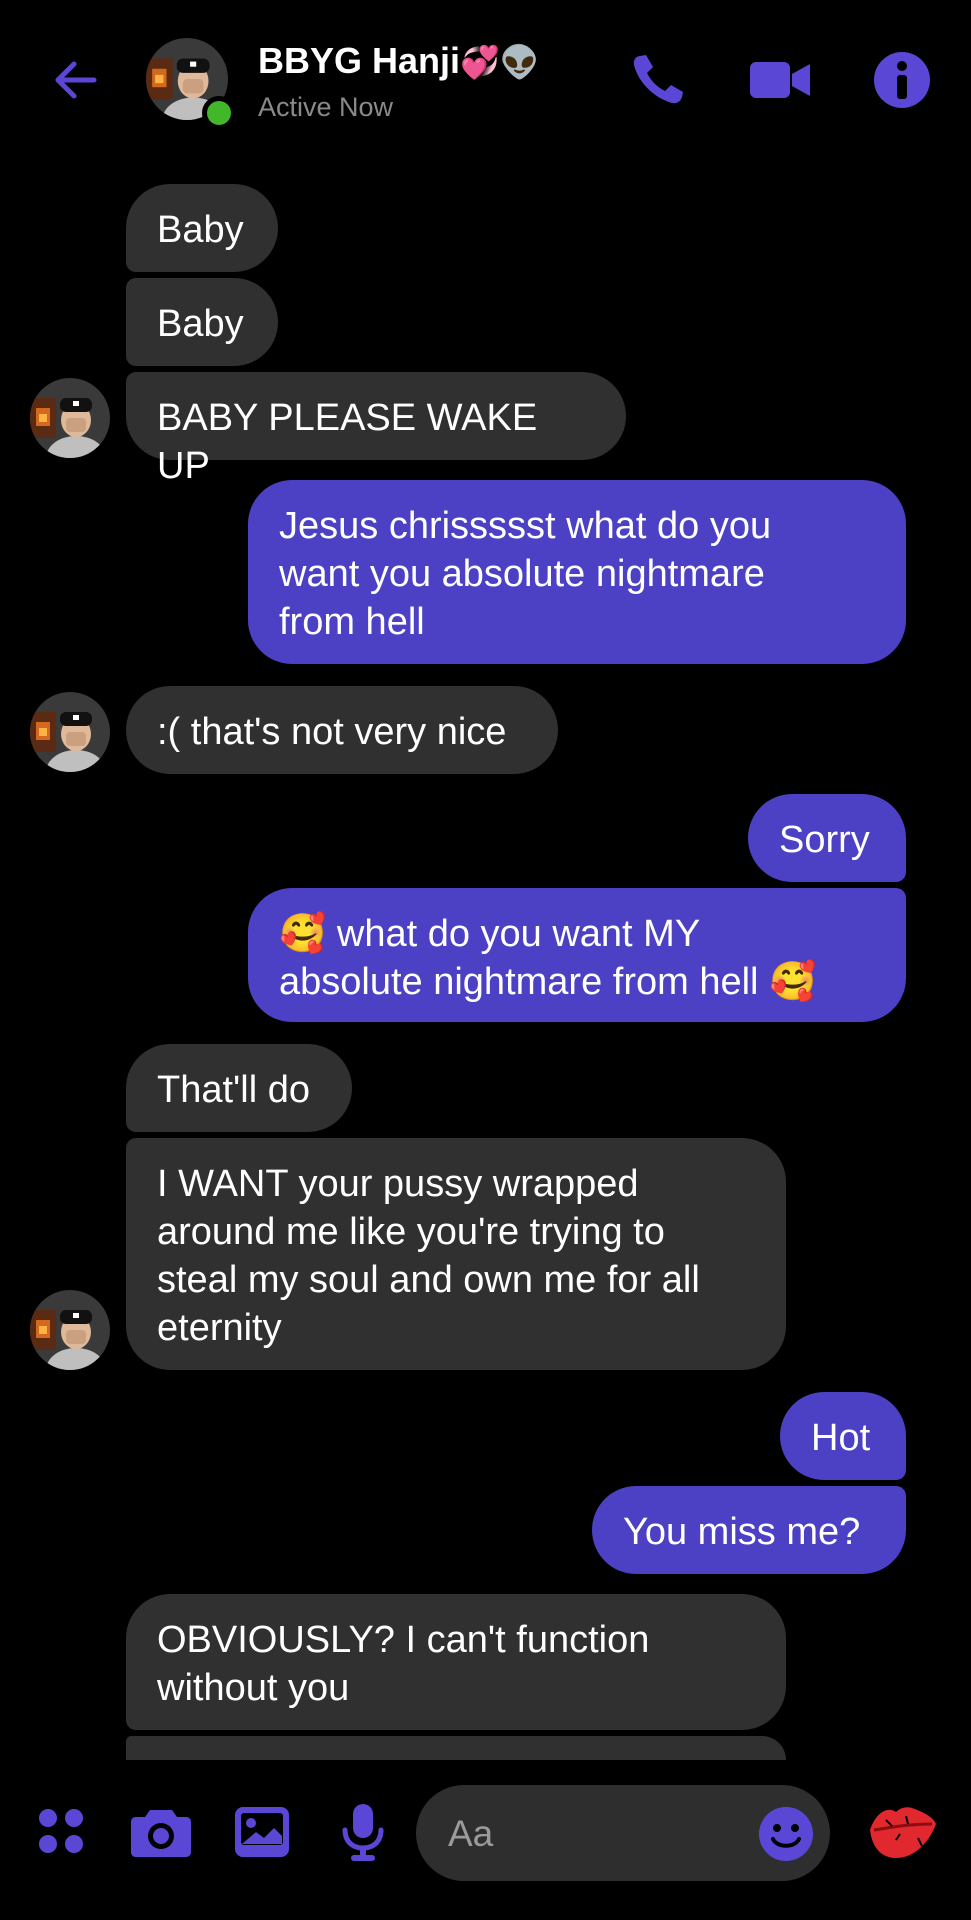 Image resolution: width=971 pixels, height=1920 pixels. Describe the element at coordinates (902, 80) in the screenshot. I see `info-icon` at that location.